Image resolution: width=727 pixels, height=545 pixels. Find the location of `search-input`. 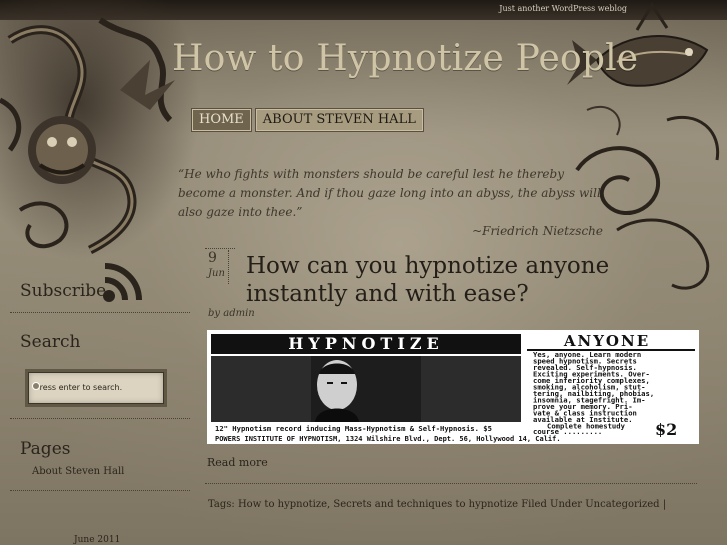

search-input is located at coordinates (96, 387).